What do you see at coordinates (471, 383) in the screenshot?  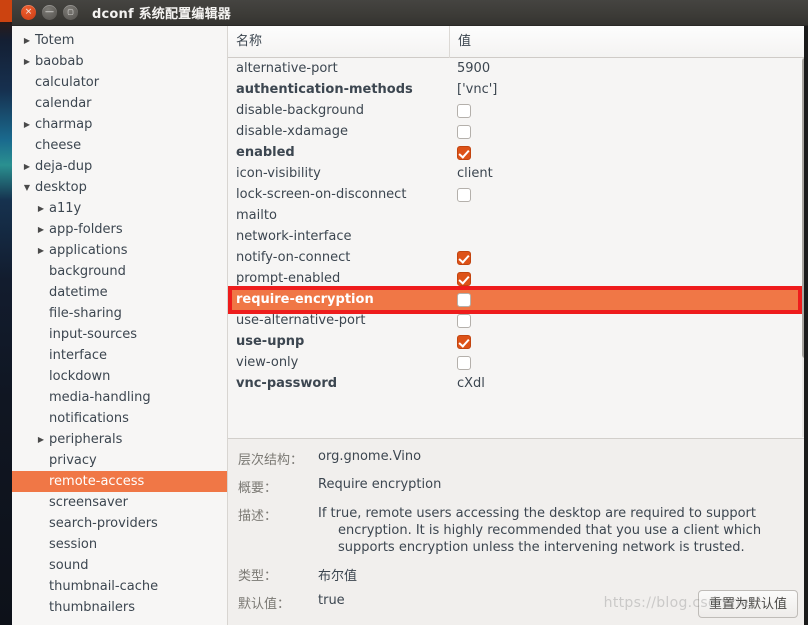 I see `key-value-text: cXdl` at bounding box center [471, 383].